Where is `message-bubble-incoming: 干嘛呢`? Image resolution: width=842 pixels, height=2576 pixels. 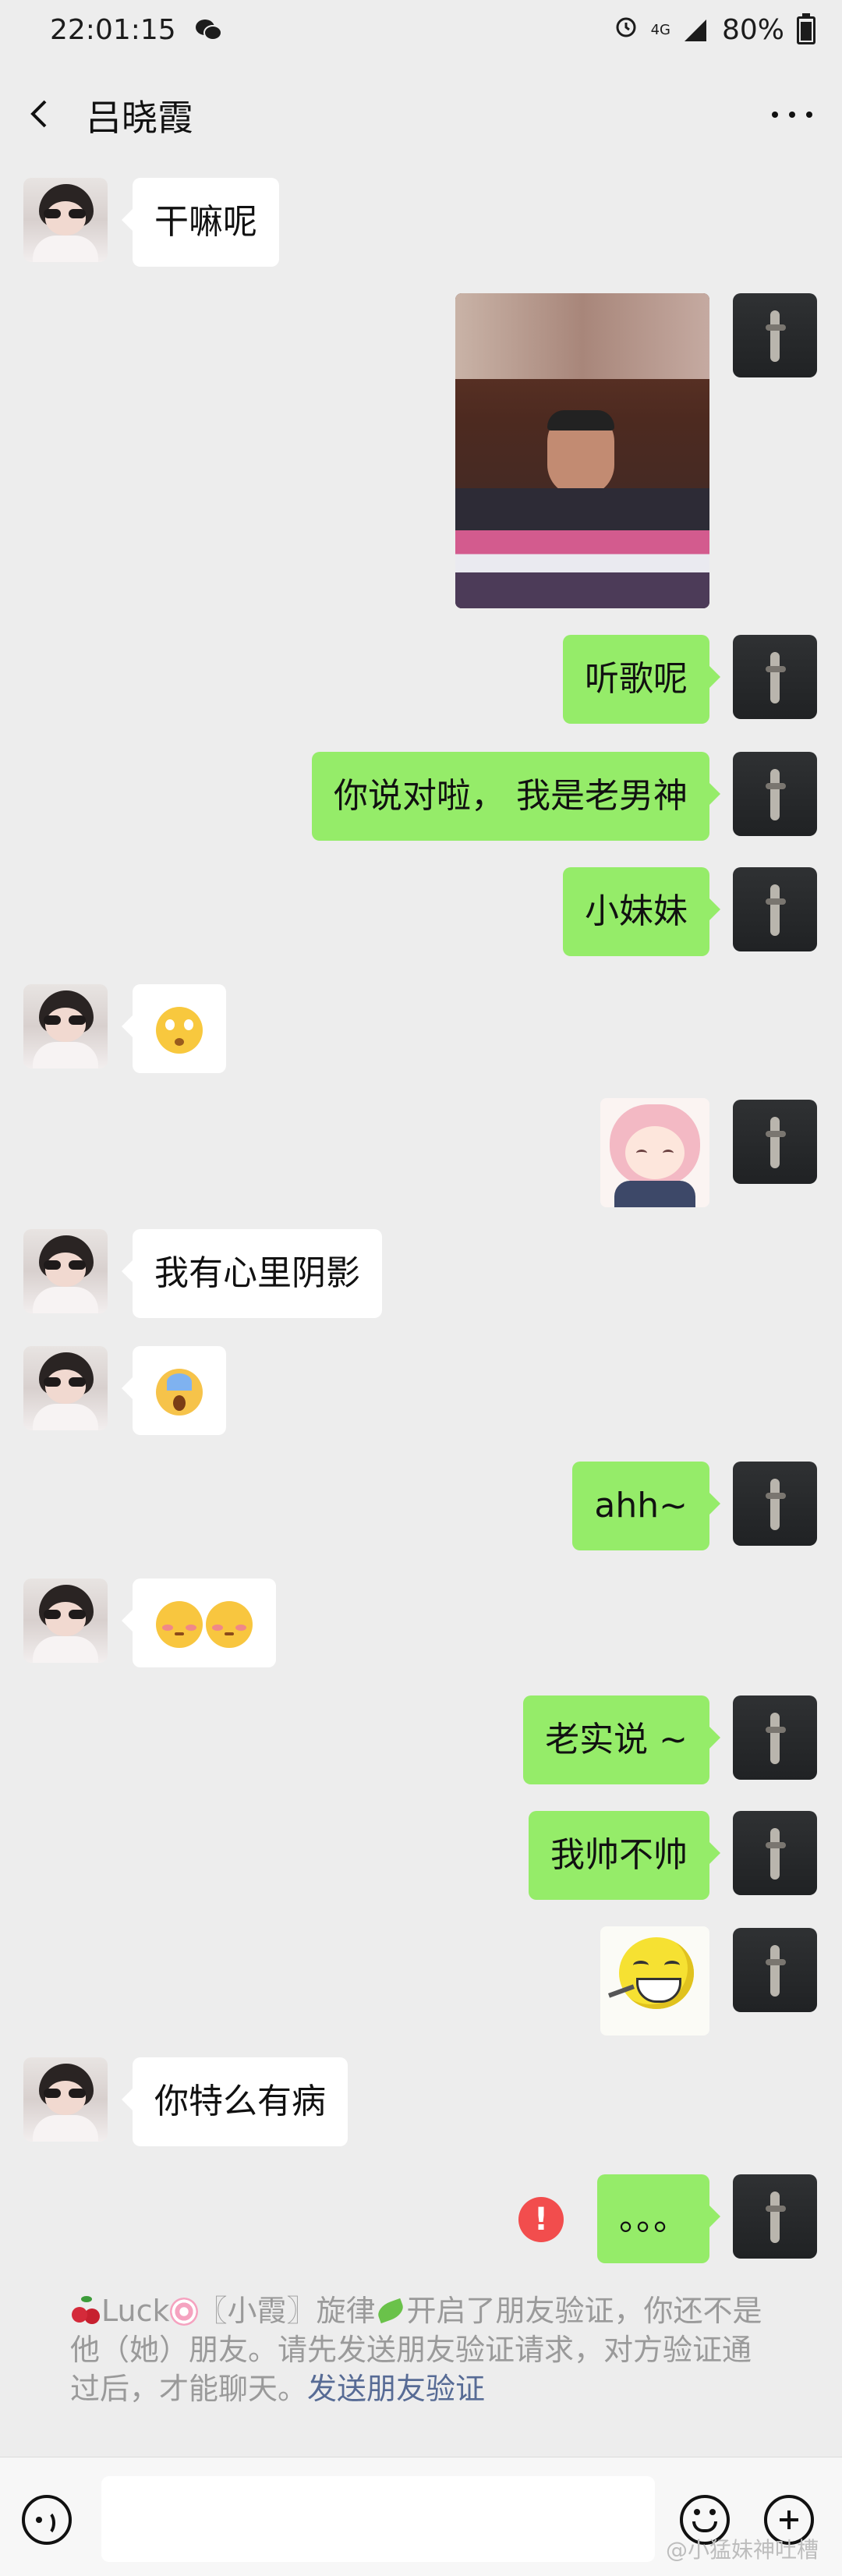
message-bubble-incoming: 干嘛呢 is located at coordinates (201, 222).